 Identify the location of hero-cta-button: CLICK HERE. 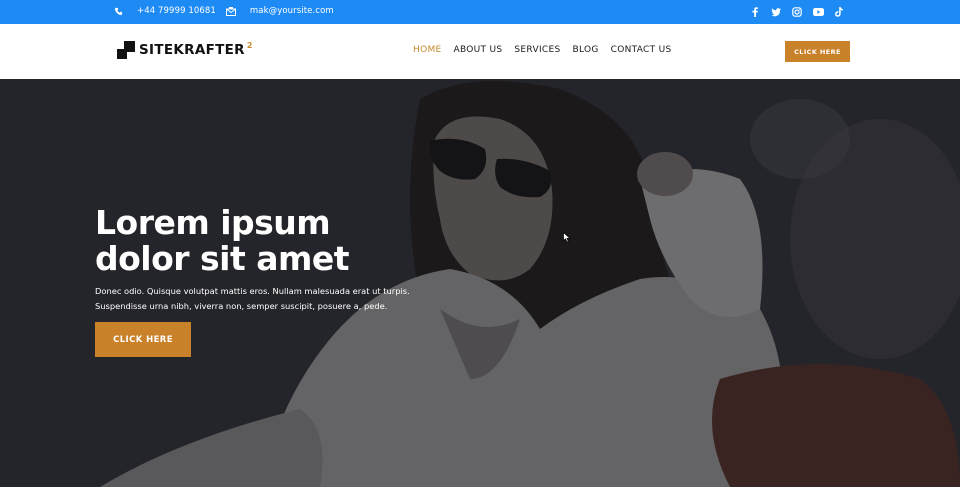
(143, 339).